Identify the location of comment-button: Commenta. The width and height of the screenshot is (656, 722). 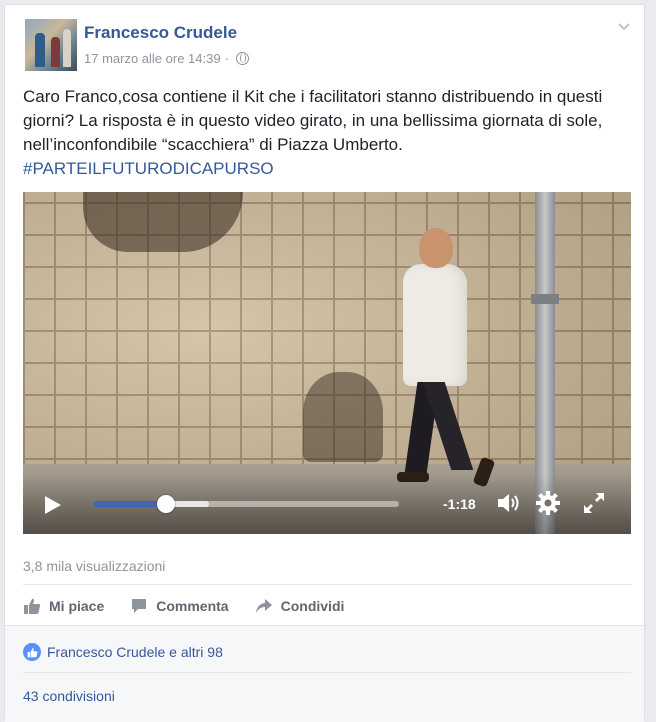
(179, 606).